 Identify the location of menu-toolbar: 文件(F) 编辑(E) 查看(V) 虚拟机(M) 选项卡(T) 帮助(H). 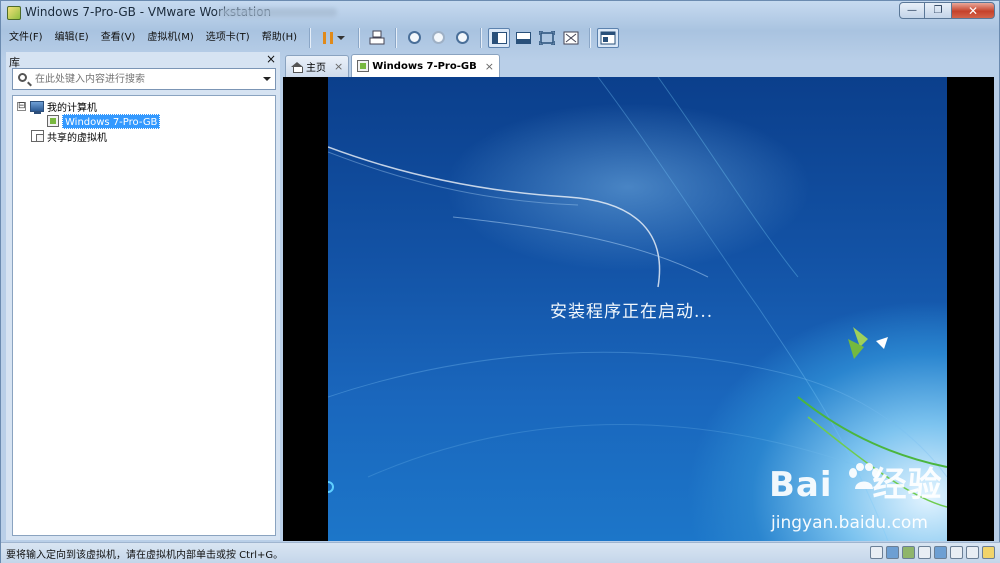
(501, 37).